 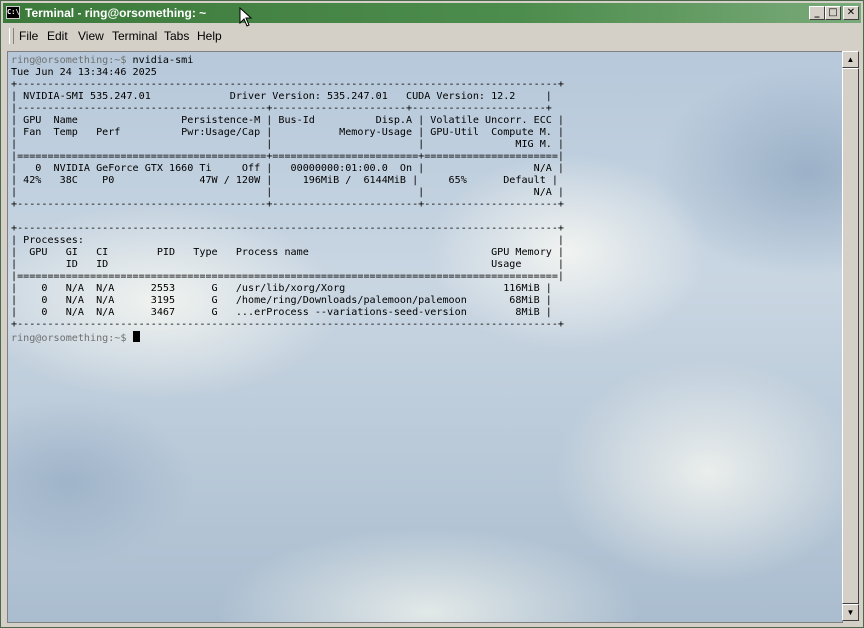 What do you see at coordinates (160, 60) in the screenshot?
I see `command-text: nvidia-smi` at bounding box center [160, 60].